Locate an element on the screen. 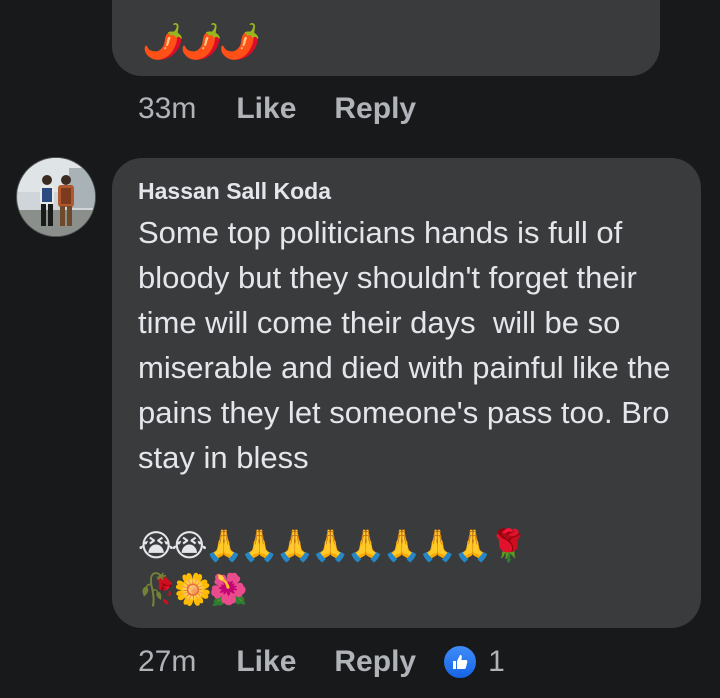 The width and height of the screenshot is (720, 698). previous-comment-actions: 33m Like Reply is located at coordinates (296, 109).